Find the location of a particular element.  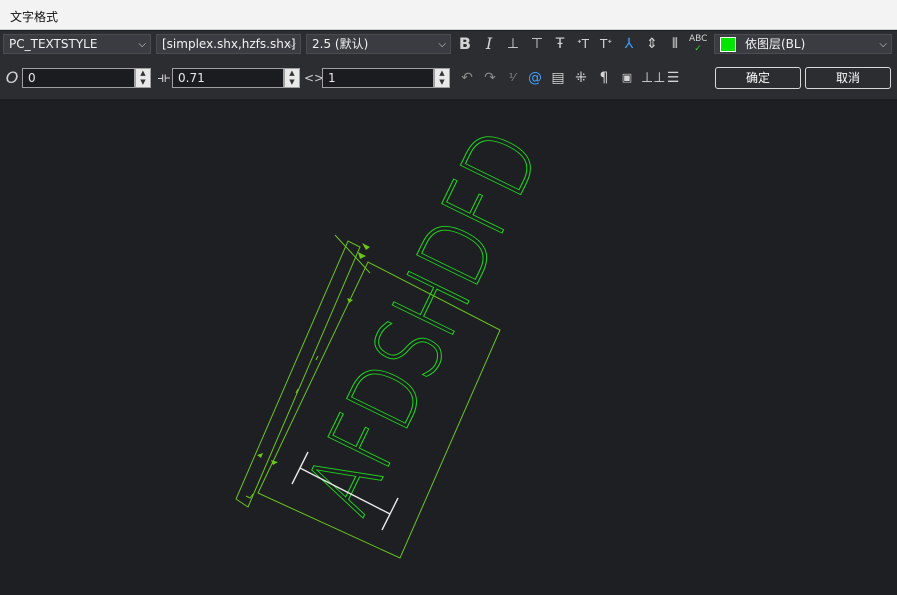

italic-icon: I is located at coordinates (489, 44).